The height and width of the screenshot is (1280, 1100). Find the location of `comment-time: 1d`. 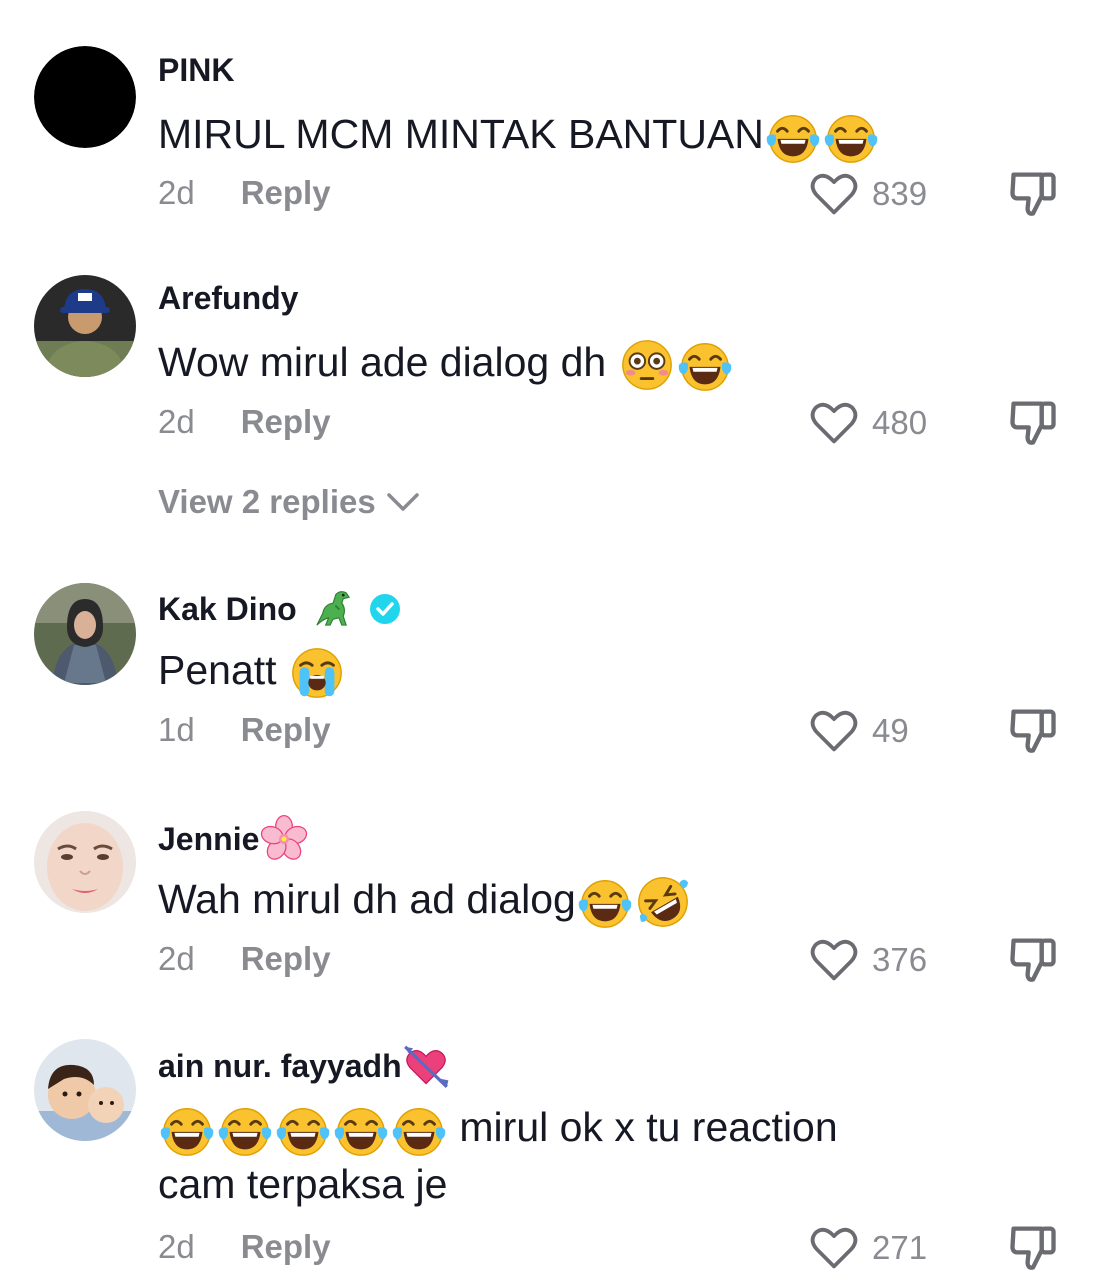

comment-time: 1d is located at coordinates (176, 729).